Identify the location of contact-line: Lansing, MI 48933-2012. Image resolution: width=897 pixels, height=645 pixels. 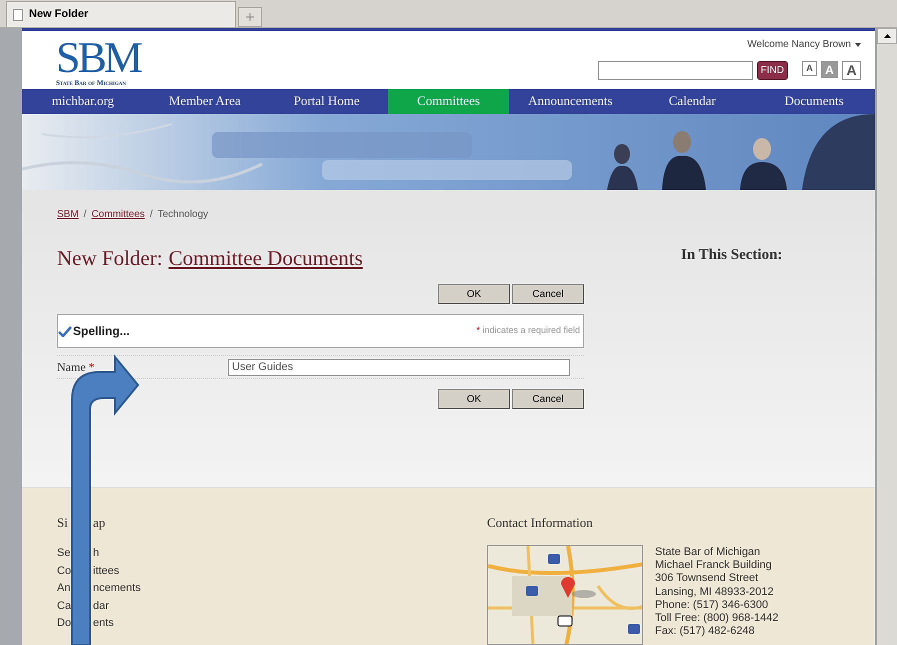
(715, 592).